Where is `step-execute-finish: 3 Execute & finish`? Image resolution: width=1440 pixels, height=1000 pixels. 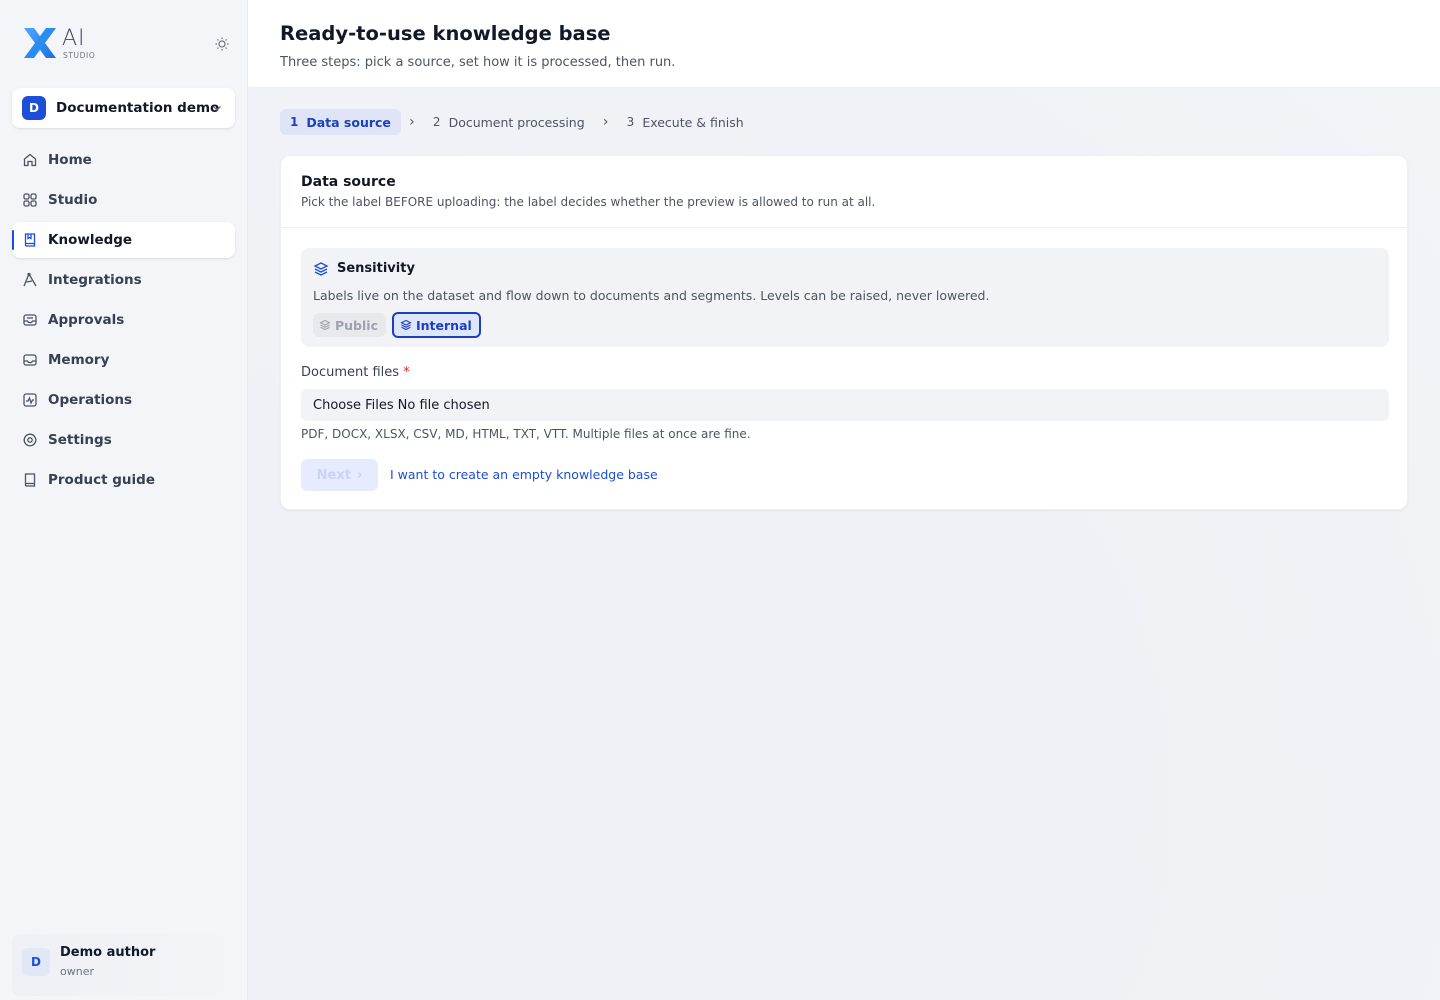 step-execute-finish: 3 Execute & finish is located at coordinates (685, 122).